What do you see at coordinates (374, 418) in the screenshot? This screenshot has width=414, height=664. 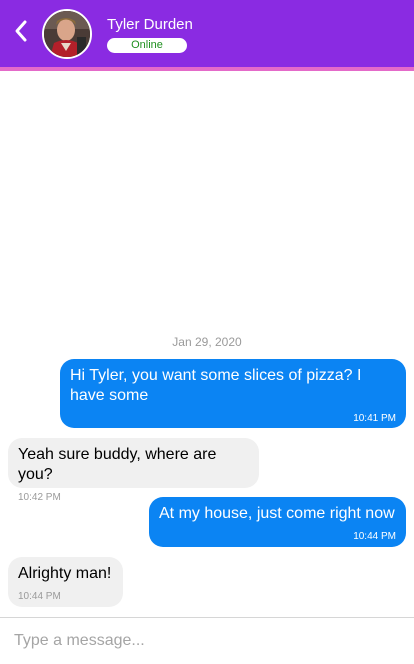 I see `message-time: 10:41 PM` at bounding box center [374, 418].